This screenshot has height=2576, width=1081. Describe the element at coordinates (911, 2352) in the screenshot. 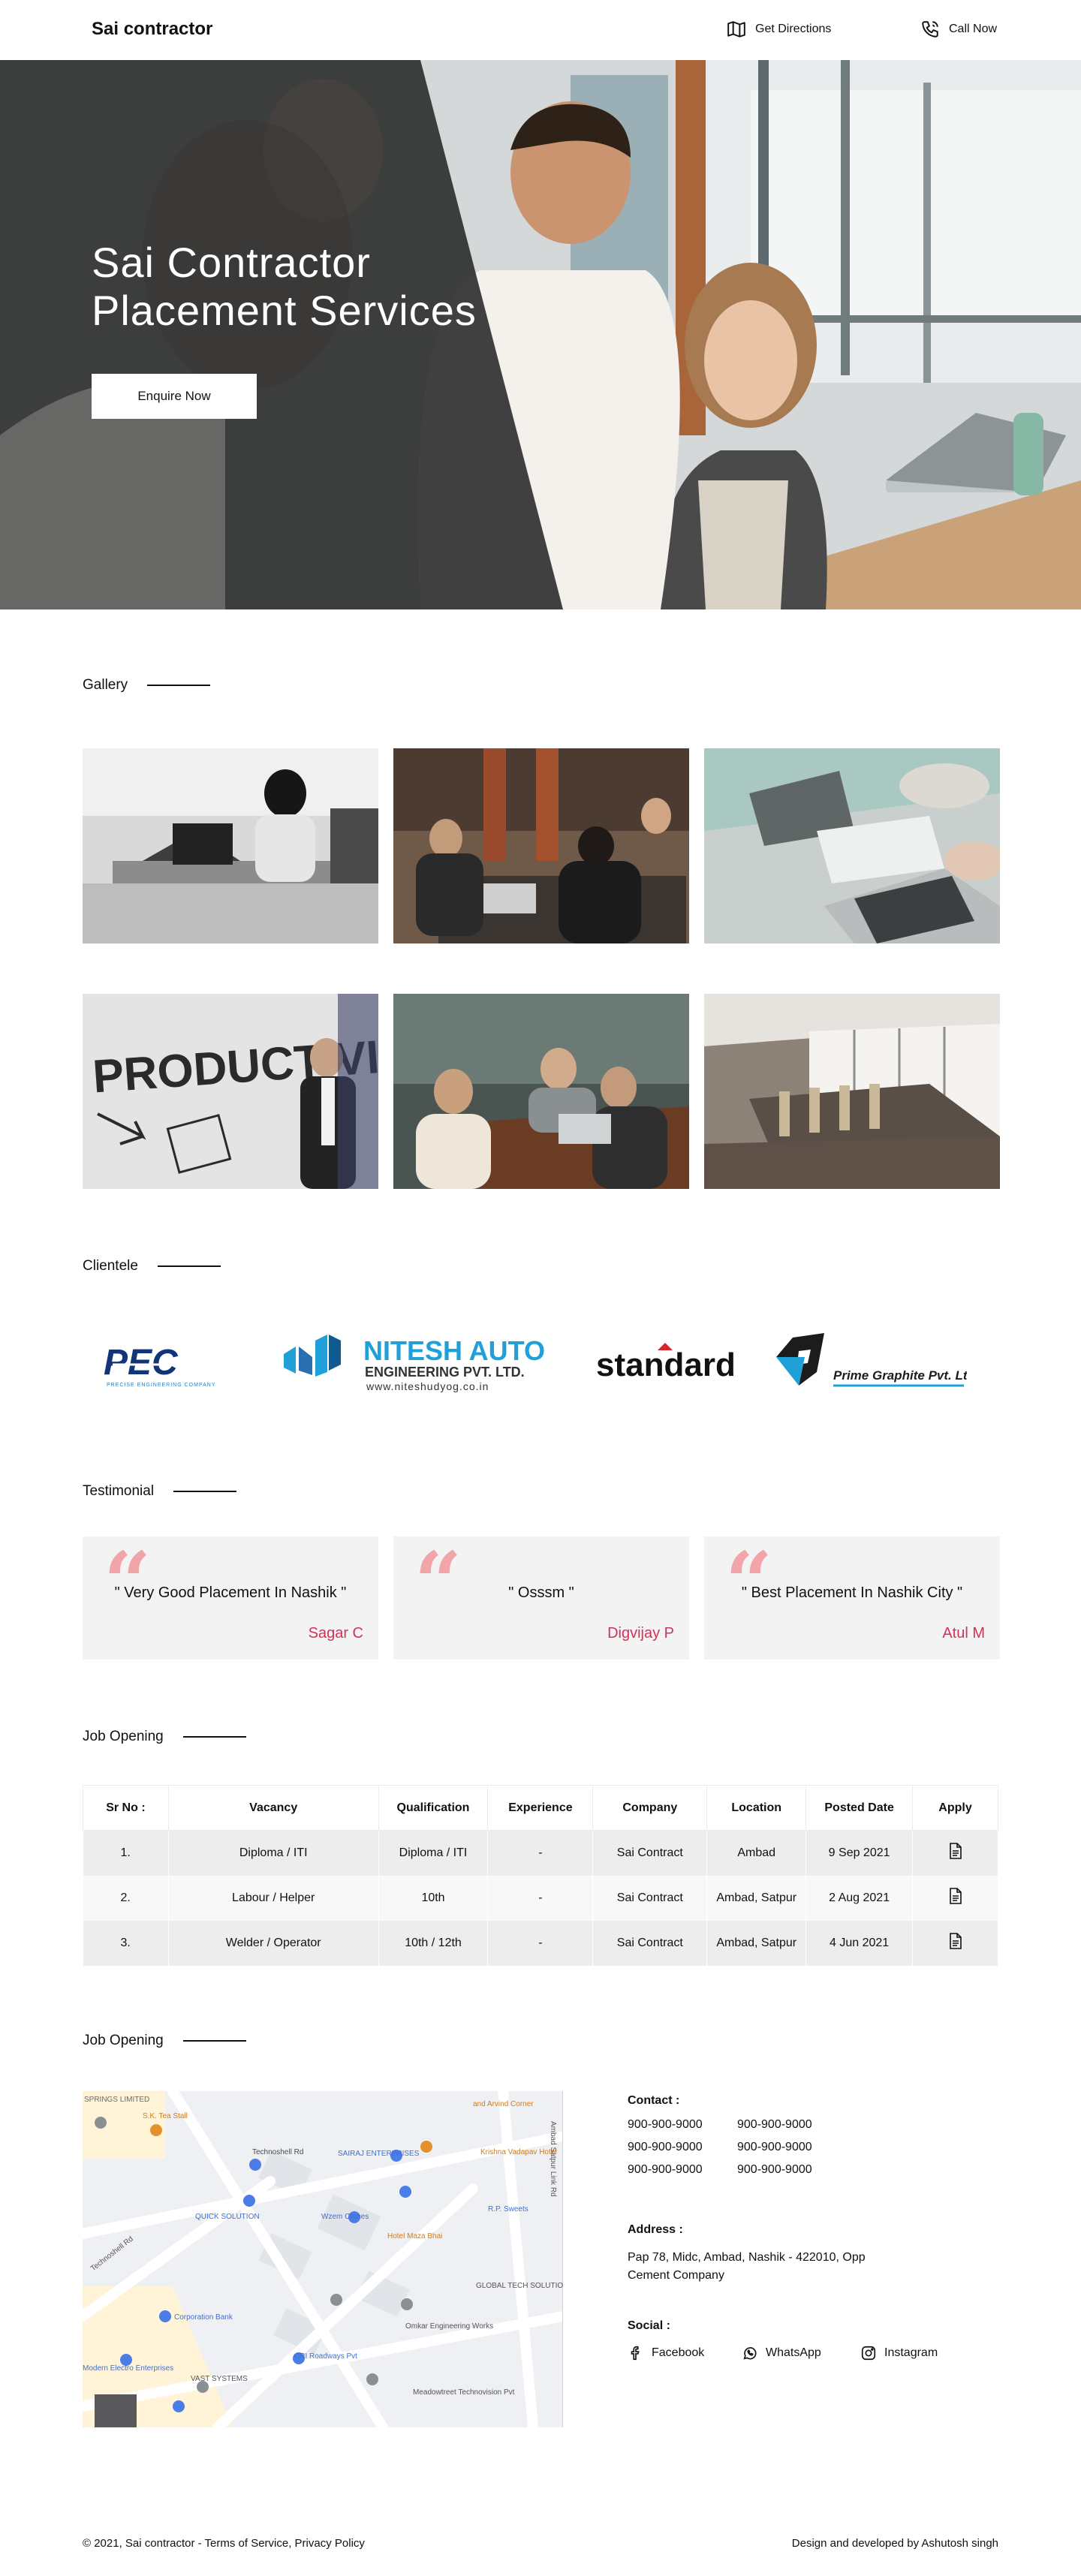

I see `instagram-label: Instagram` at that location.